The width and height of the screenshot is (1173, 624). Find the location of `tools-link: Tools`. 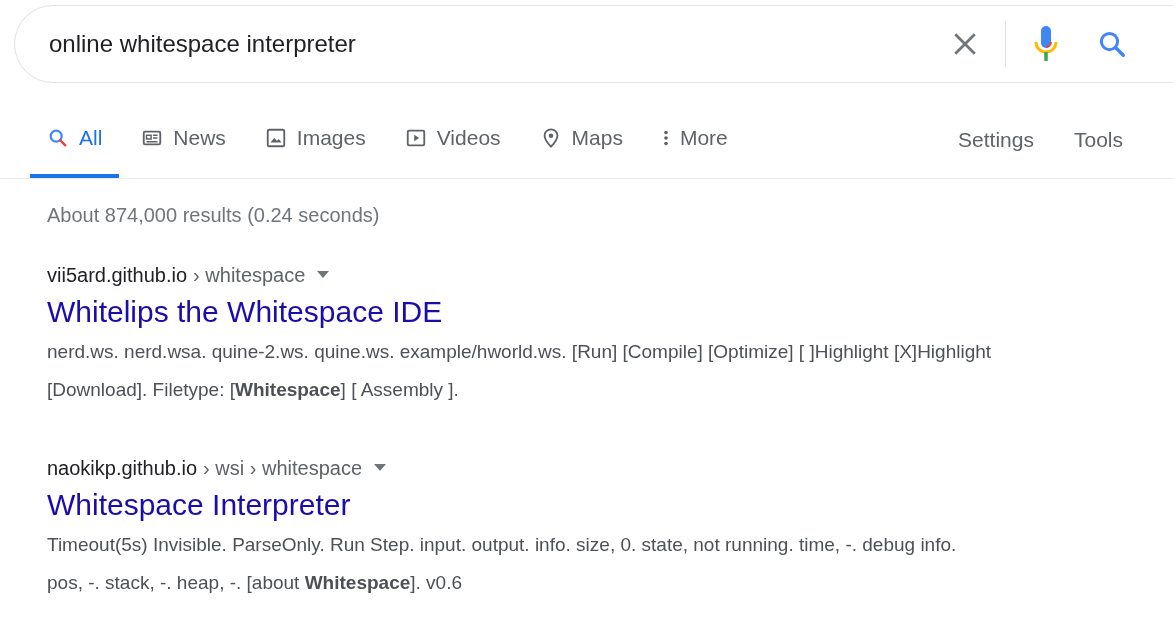

tools-link: Tools is located at coordinates (1098, 139).